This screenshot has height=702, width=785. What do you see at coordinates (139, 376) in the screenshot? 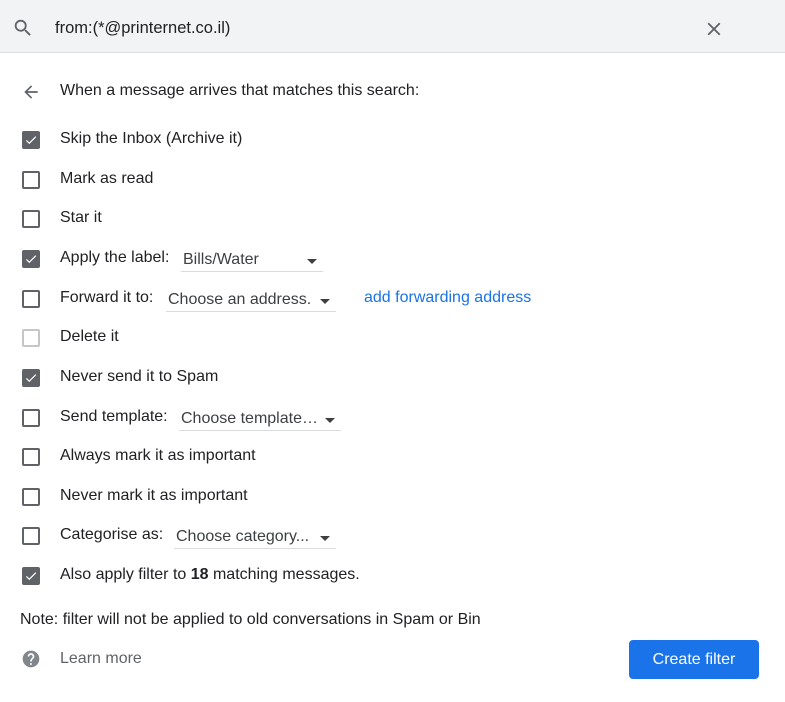
I see `never-spam-label: Never send it to Spam` at bounding box center [139, 376].